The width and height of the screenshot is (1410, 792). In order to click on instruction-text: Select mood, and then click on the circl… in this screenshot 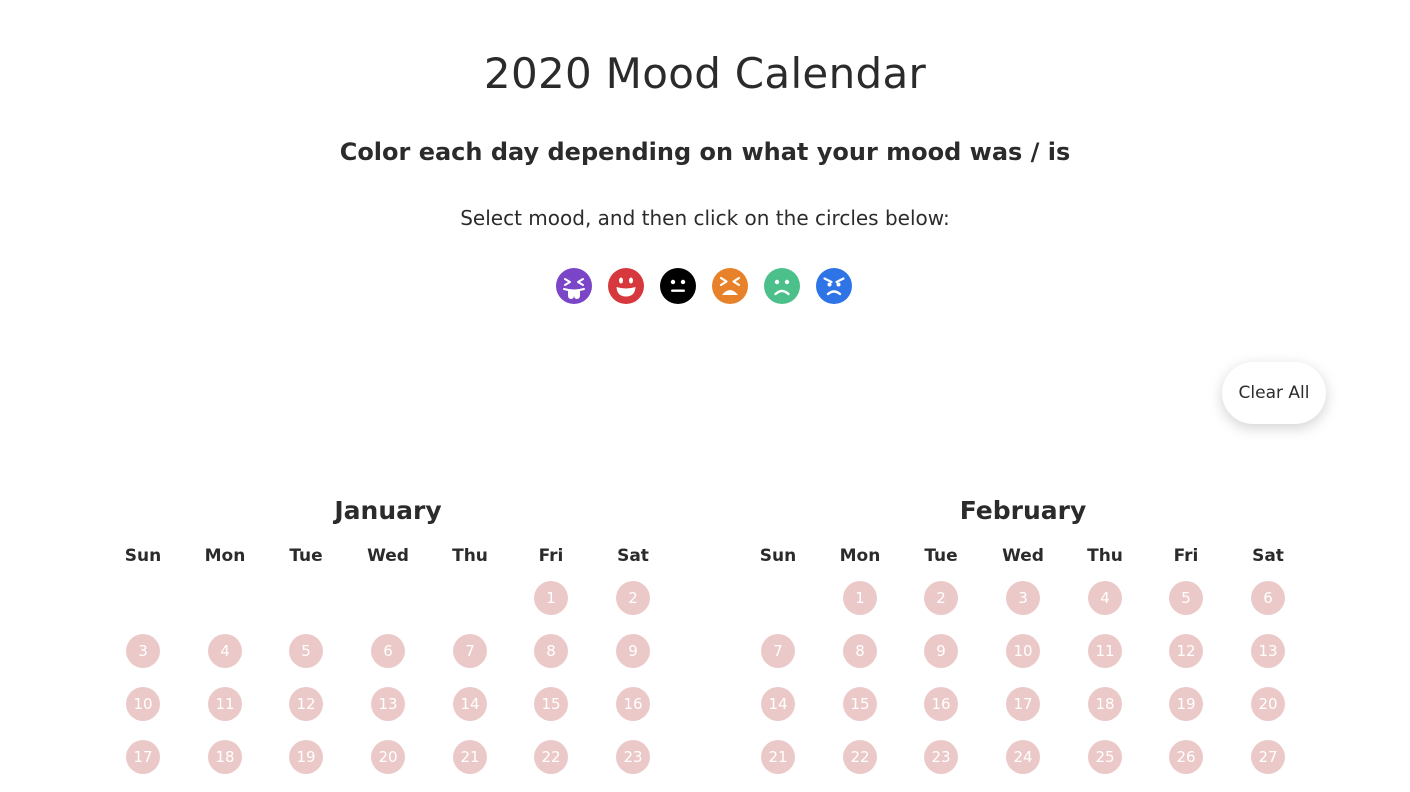, I will do `click(705, 218)`.